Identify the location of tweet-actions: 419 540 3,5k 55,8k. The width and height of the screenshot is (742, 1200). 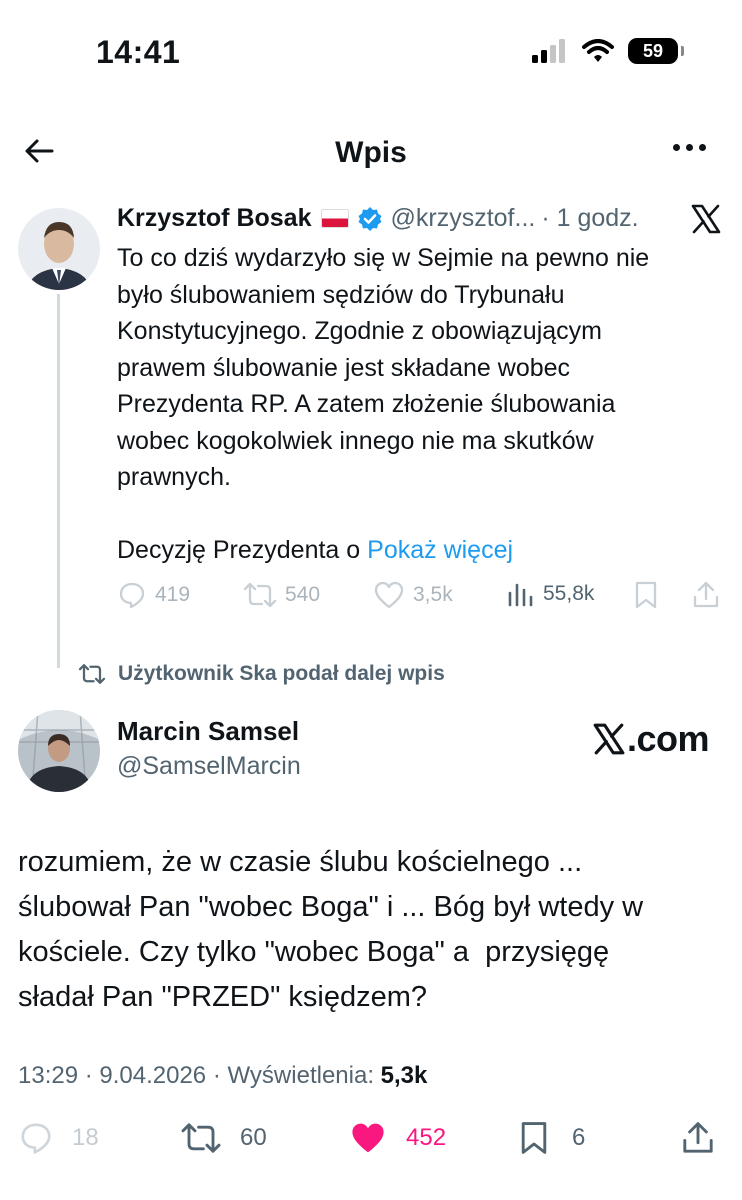
(422, 598).